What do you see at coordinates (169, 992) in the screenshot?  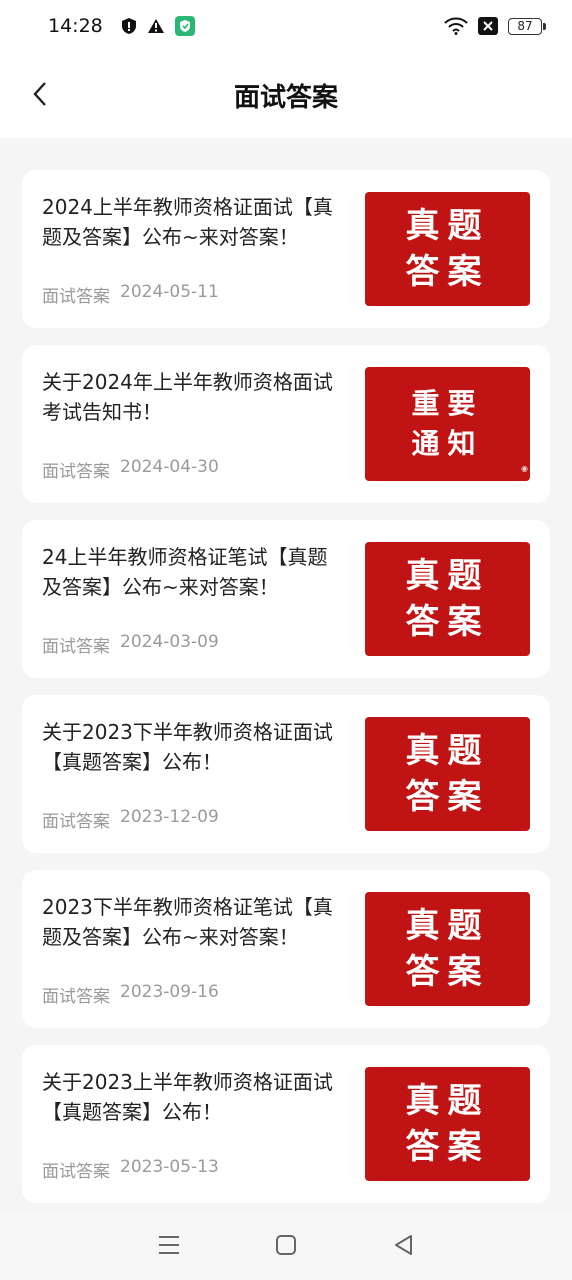 I see `article-date: 2023-09-16` at bounding box center [169, 992].